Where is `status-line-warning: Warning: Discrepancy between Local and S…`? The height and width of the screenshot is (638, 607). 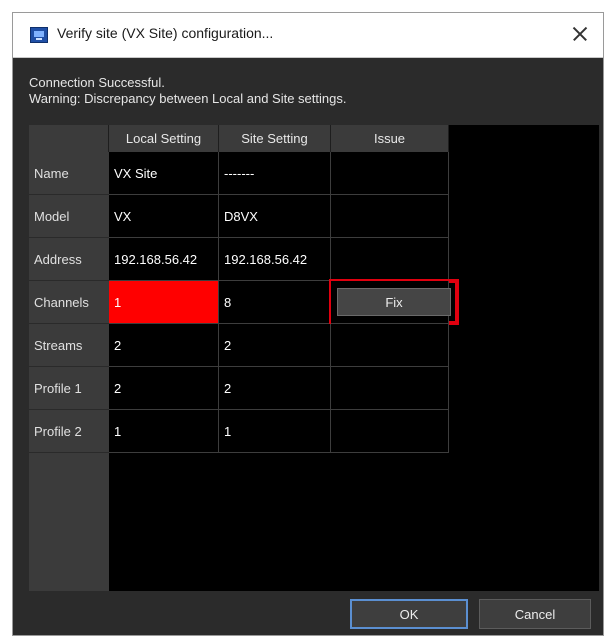
status-line-warning: Warning: Discrepancy between Local and S… is located at coordinates (188, 98).